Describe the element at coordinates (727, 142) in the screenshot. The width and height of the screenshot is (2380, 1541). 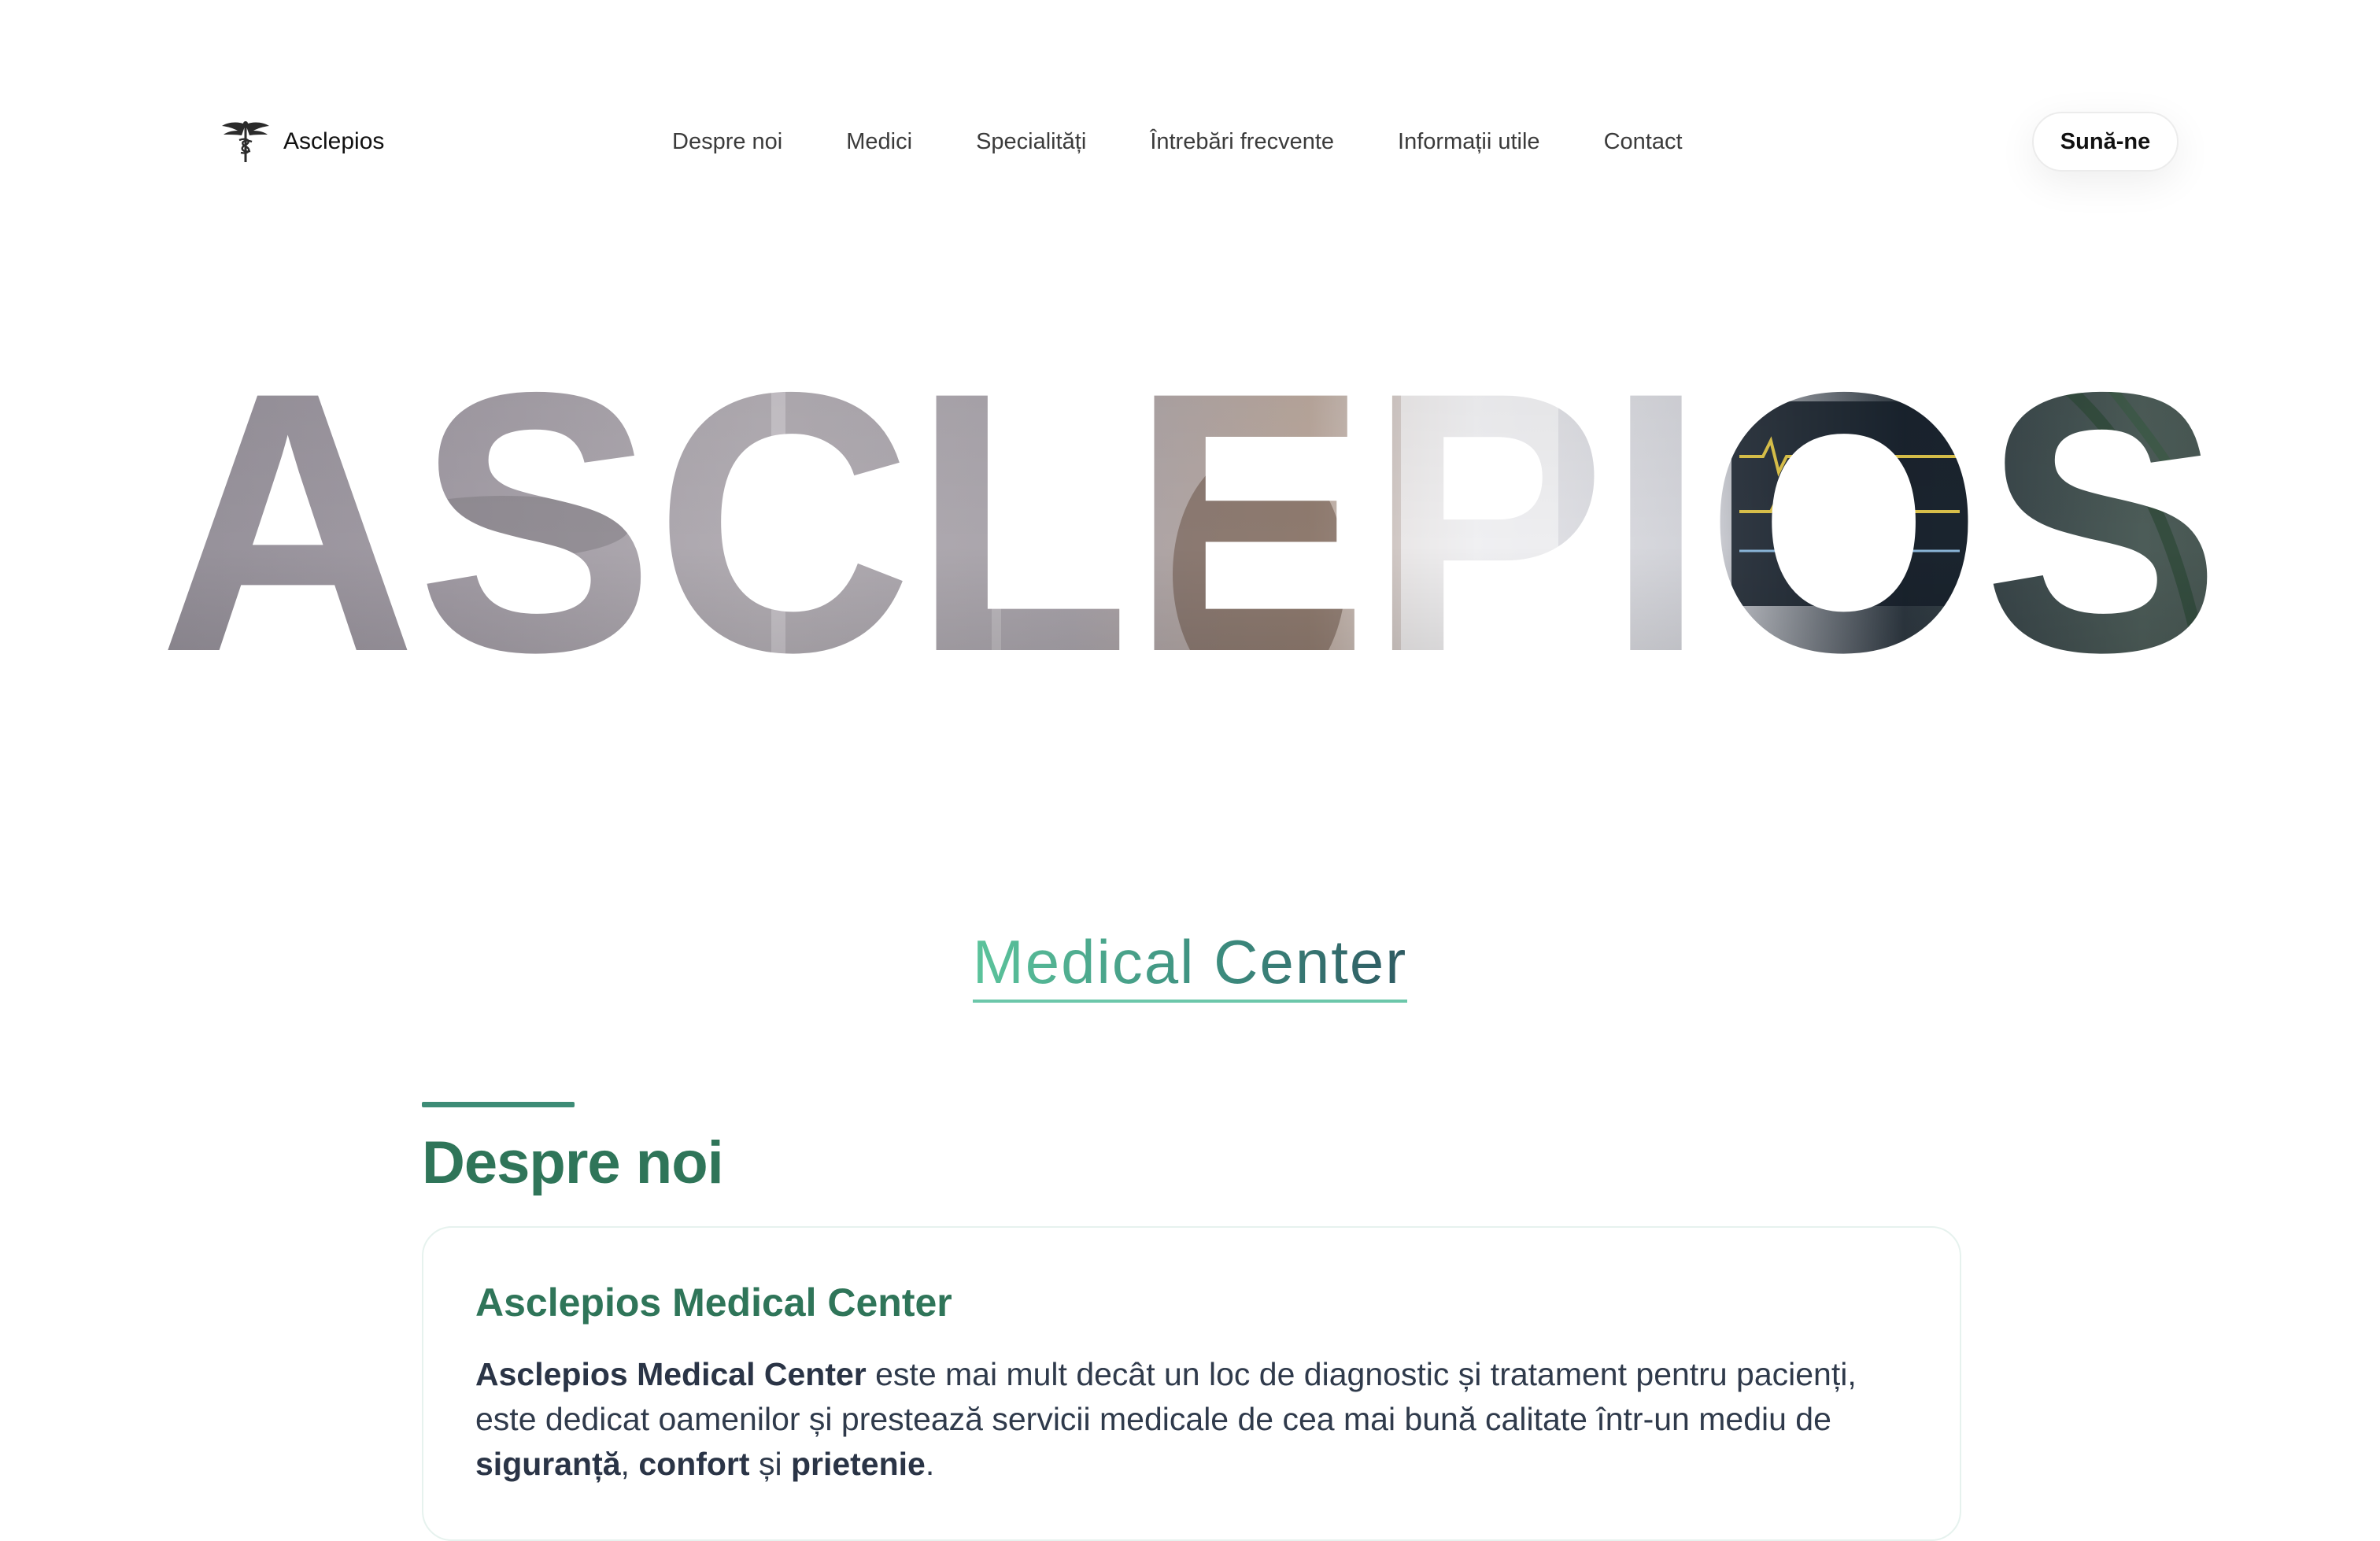
I see `nav-item-despre-noi: Despre noi` at that location.